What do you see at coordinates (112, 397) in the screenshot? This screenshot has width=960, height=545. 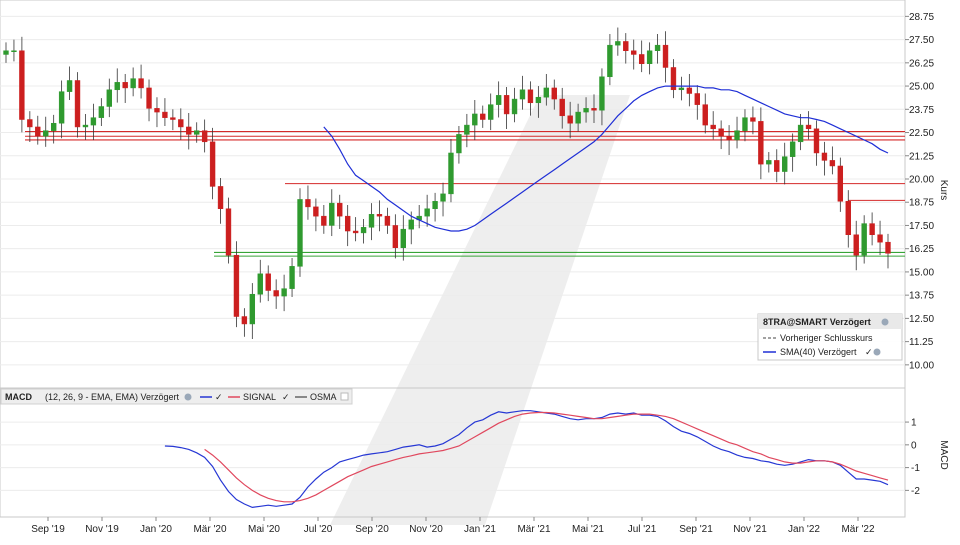 I see `macd-subtitle: (12, 26, 9 - EMA, EMA) Verzögert` at bounding box center [112, 397].